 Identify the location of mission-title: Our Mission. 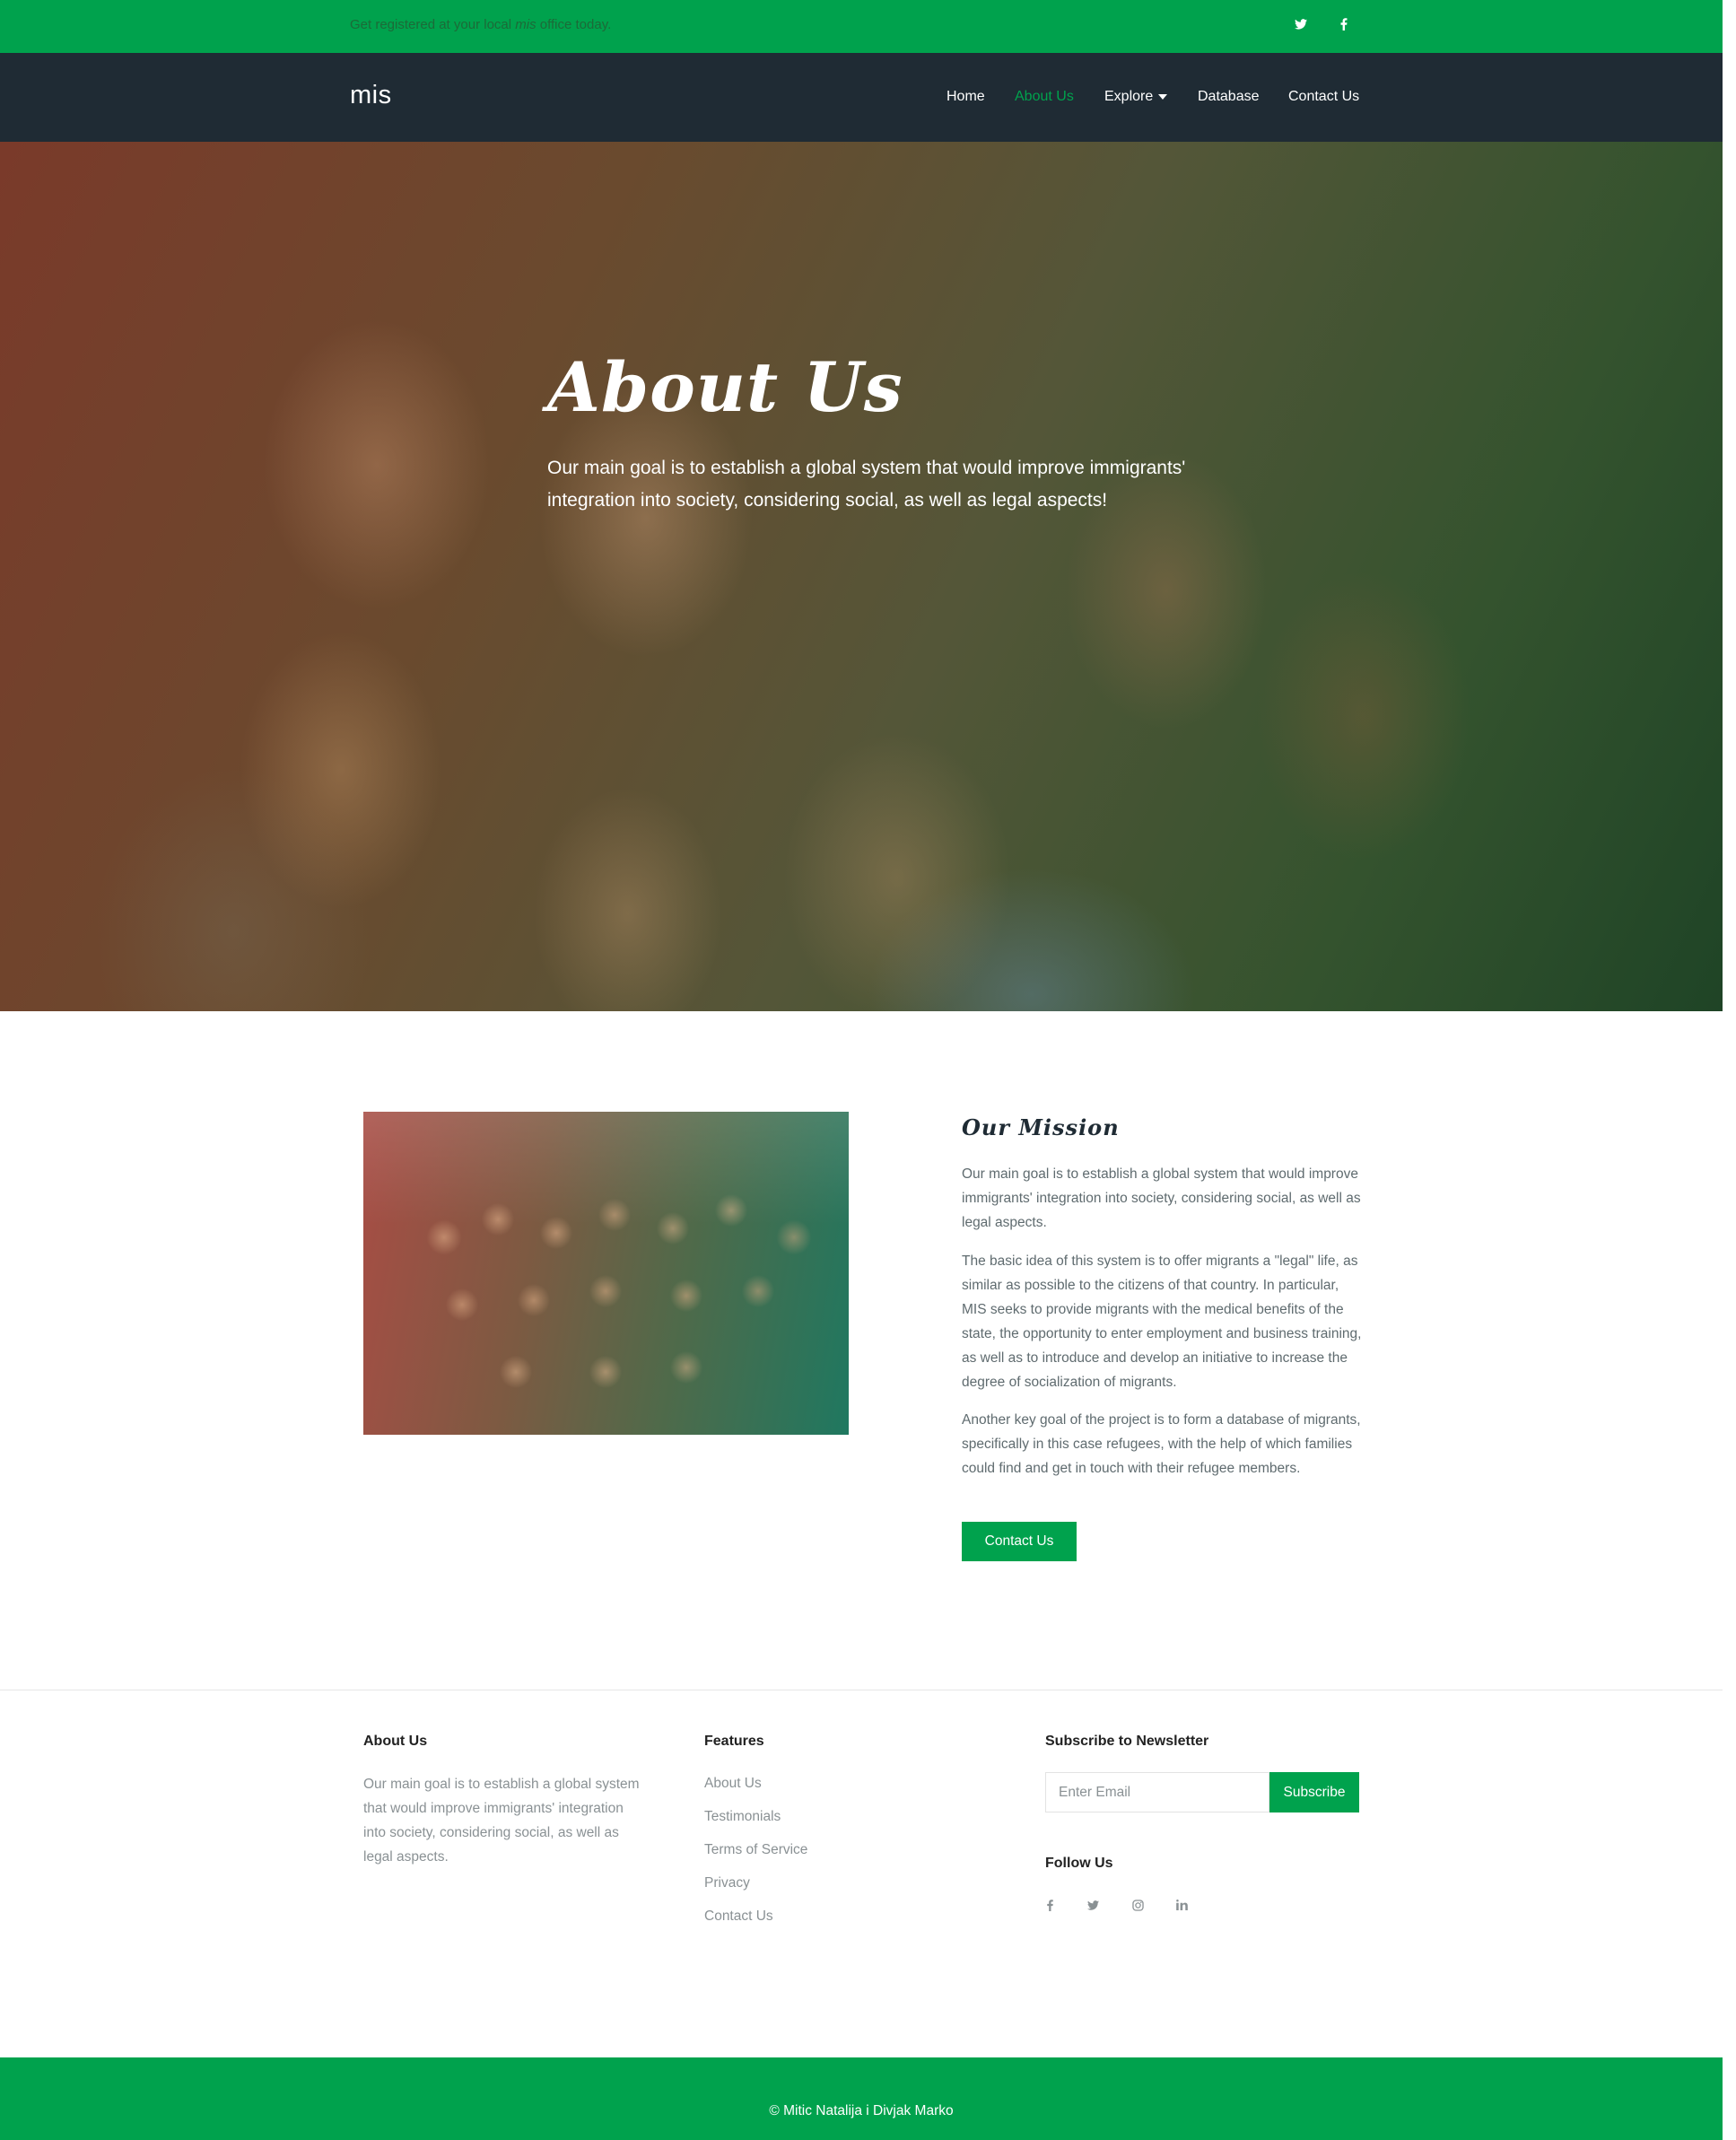
(1041, 1127).